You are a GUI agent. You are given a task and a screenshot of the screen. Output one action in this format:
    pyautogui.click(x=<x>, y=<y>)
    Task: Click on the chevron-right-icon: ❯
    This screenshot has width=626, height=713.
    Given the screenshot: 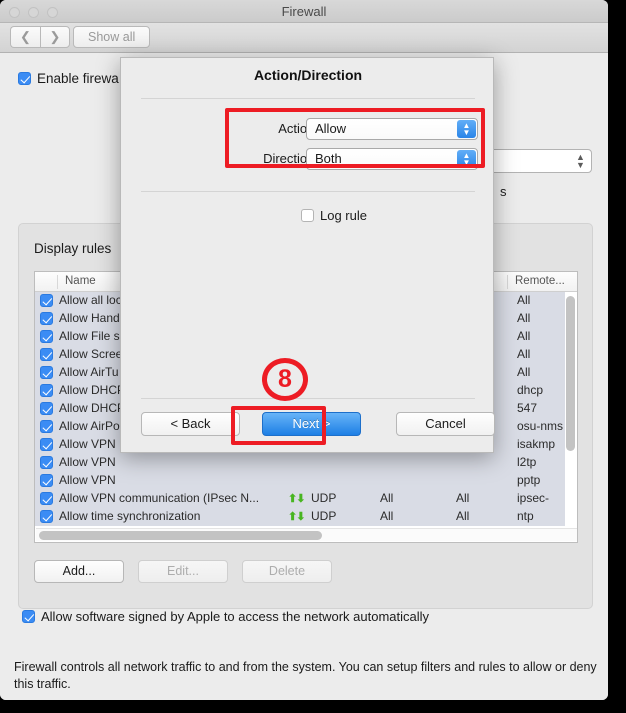 What is the action you would take?
    pyautogui.click(x=55, y=37)
    